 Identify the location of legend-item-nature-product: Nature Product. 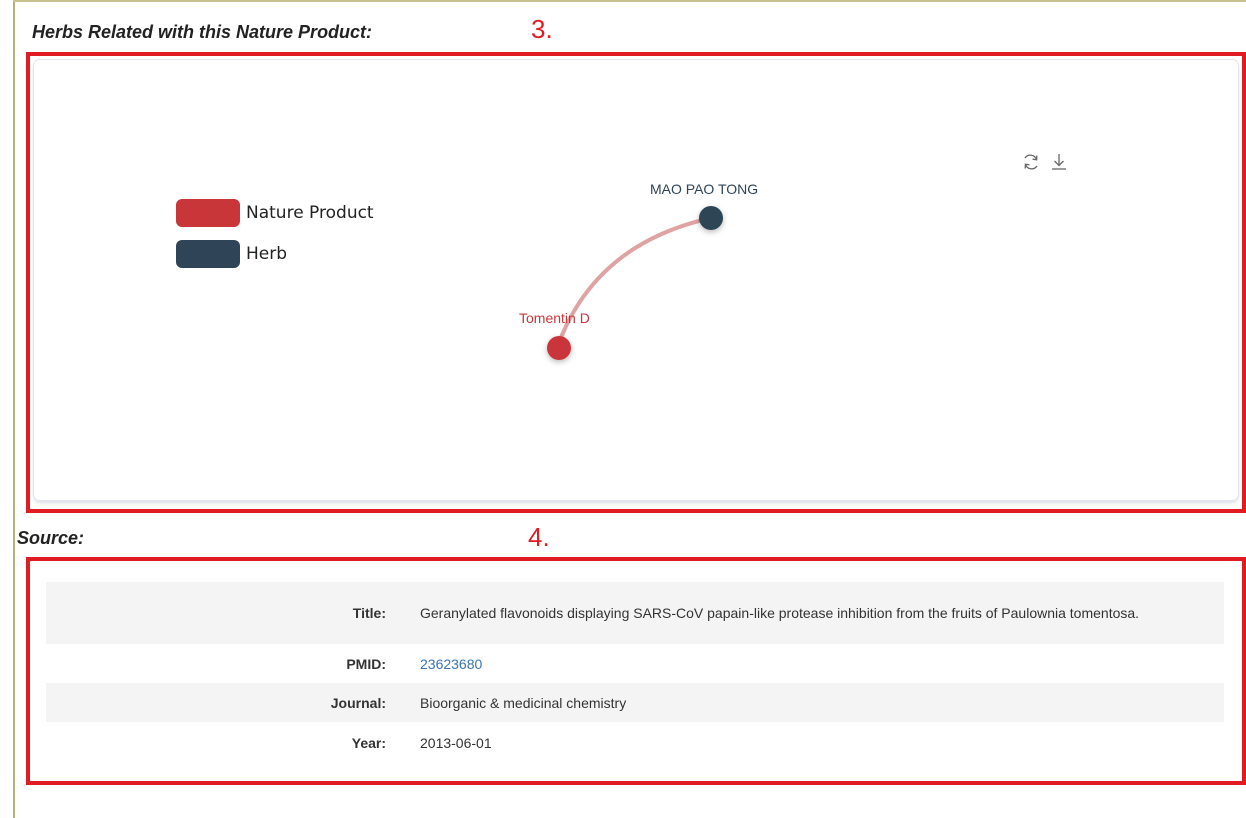
(275, 213).